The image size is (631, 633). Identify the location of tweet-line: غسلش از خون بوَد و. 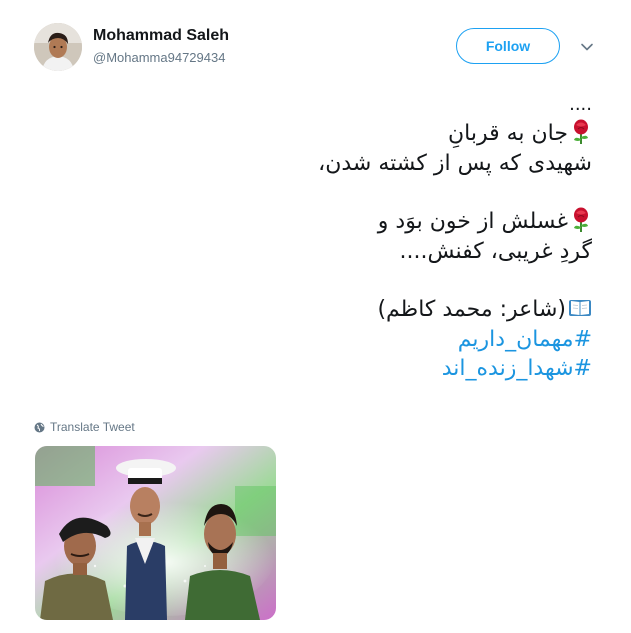
(446, 222).